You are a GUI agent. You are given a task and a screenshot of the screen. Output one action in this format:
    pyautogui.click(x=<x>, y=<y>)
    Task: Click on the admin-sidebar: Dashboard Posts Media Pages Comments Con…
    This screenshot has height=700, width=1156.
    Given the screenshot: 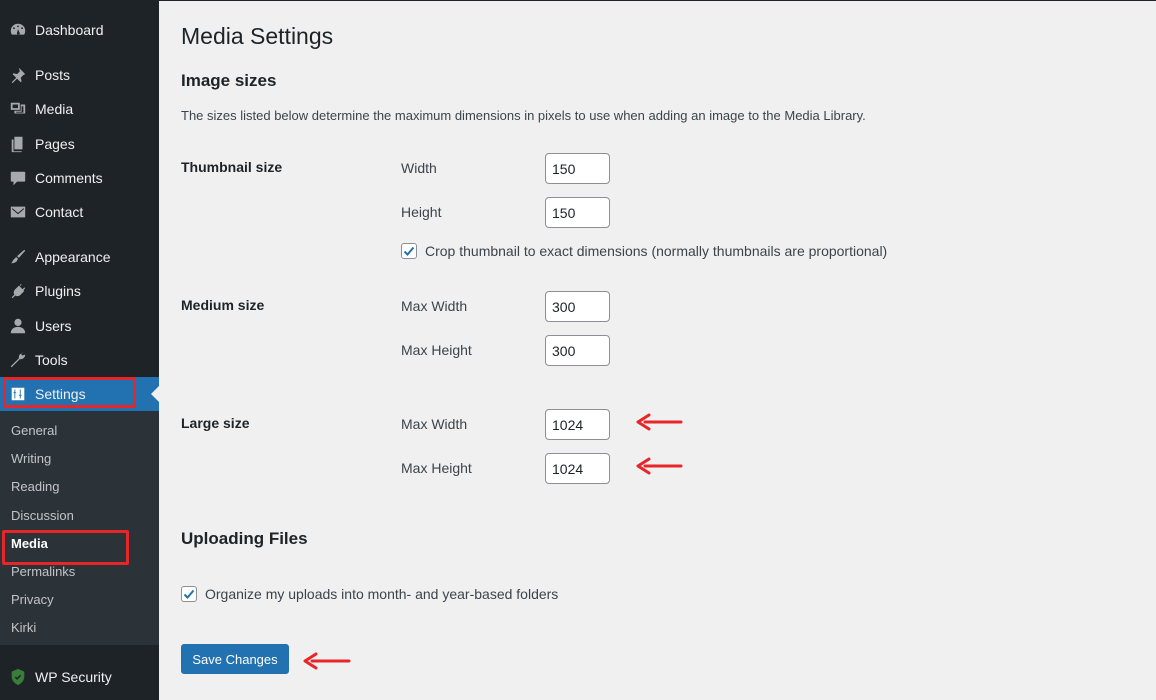 What is the action you would take?
    pyautogui.click(x=79, y=350)
    